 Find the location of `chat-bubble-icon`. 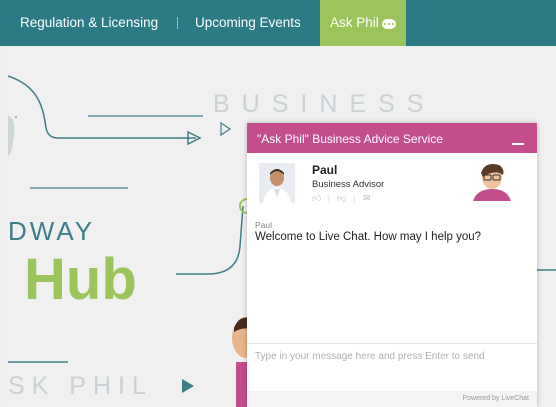

chat-bubble-icon is located at coordinates (388, 24).